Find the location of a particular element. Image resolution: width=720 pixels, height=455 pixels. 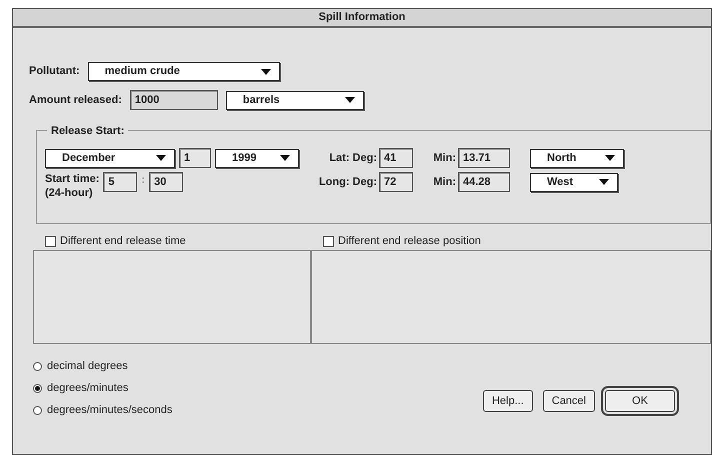

unit-dropdown: barrels is located at coordinates (295, 100).